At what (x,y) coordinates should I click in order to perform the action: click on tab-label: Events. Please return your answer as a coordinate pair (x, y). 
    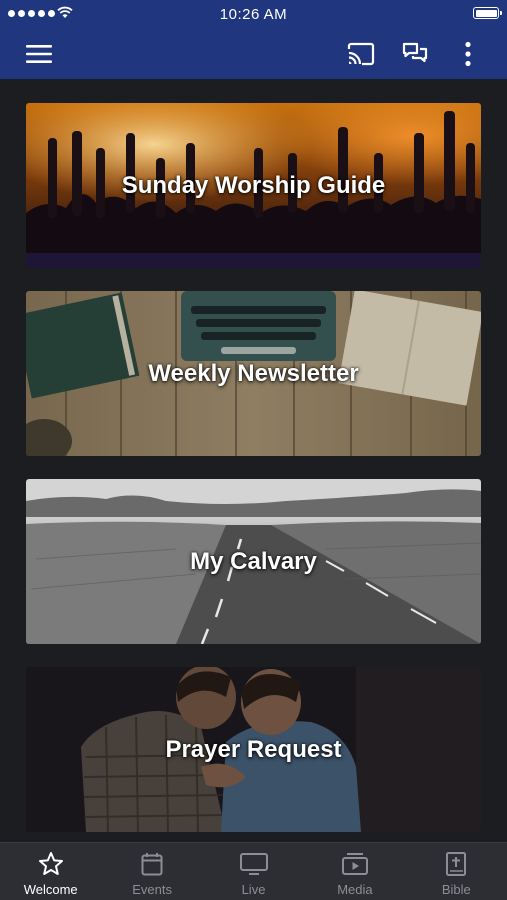
    Looking at the image, I should click on (152, 889).